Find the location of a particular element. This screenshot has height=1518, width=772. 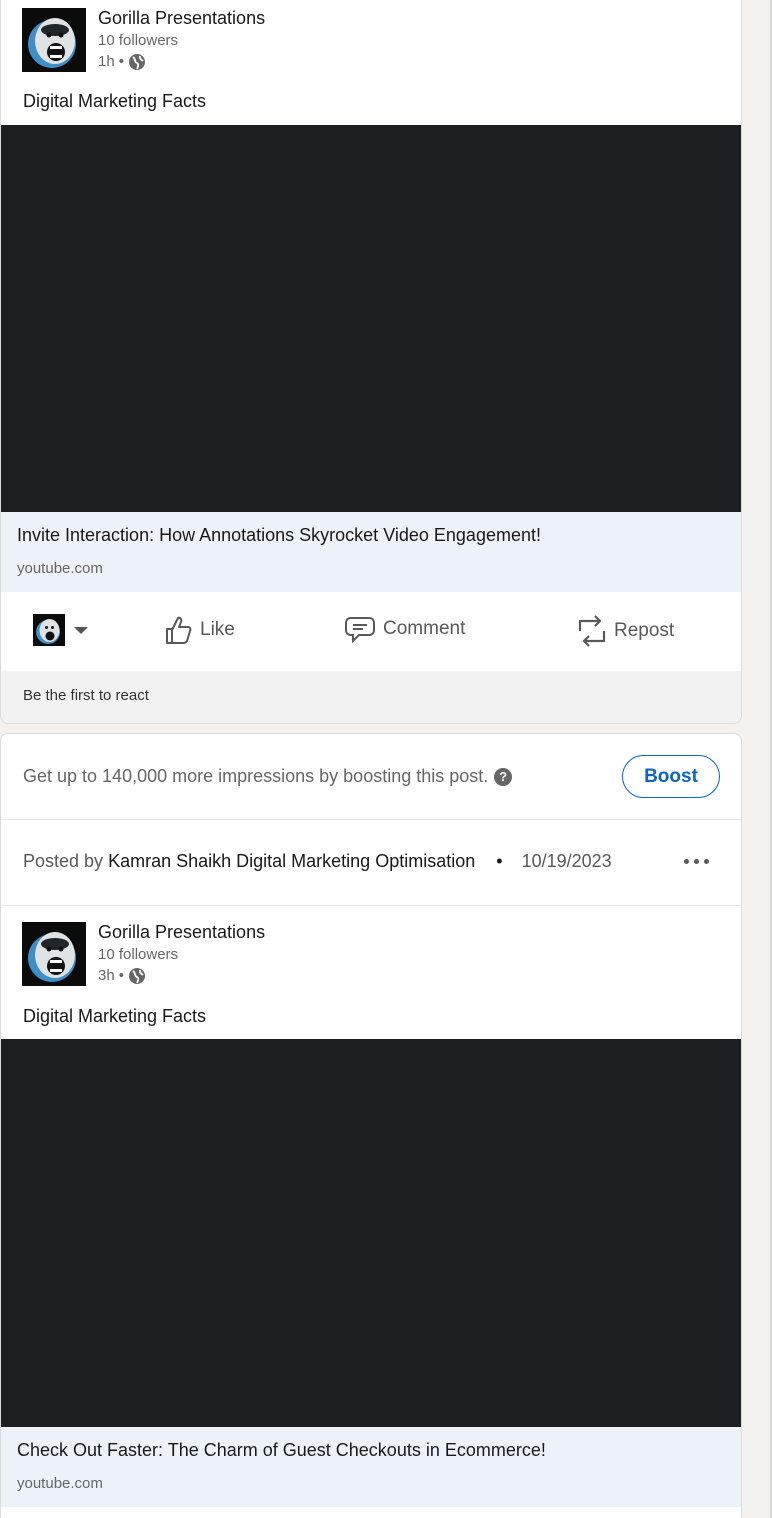

repost-label: Repost is located at coordinates (644, 630).